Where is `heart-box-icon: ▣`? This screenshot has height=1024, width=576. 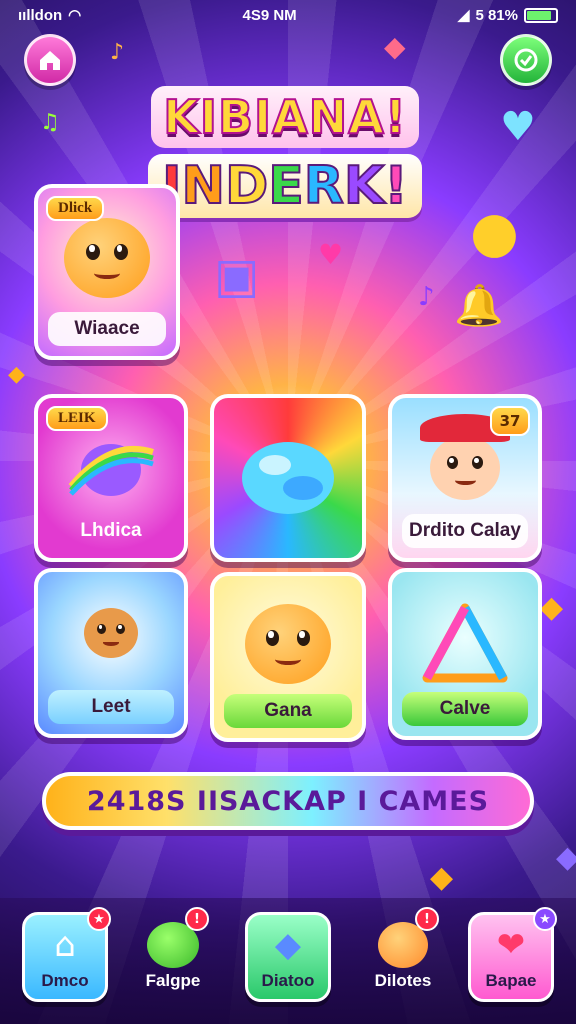 heart-box-icon: ▣ is located at coordinates (237, 276).